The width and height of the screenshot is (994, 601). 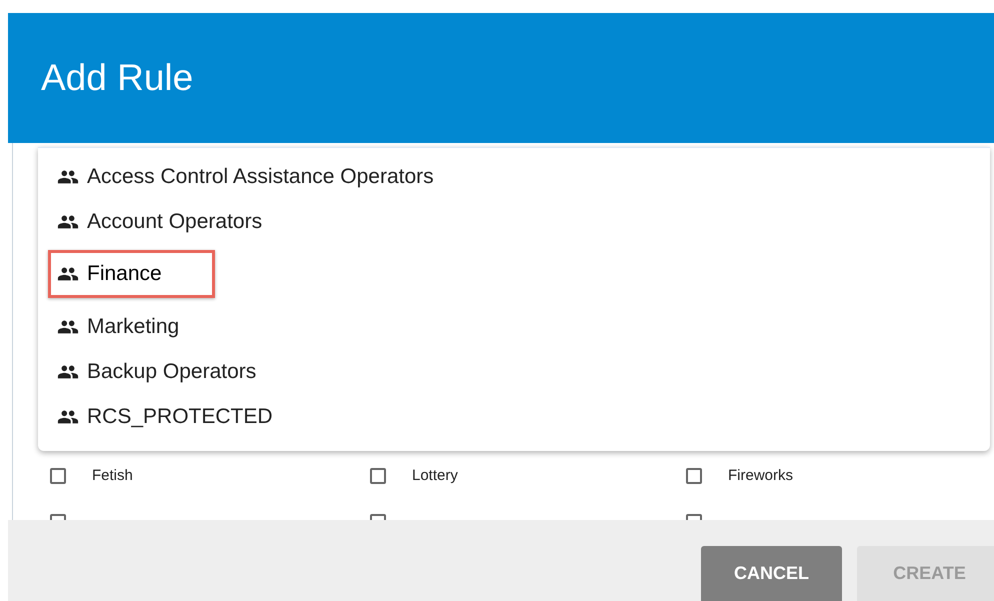 What do you see at coordinates (165, 417) in the screenshot?
I see `group-option: RCS_PROTECTED` at bounding box center [165, 417].